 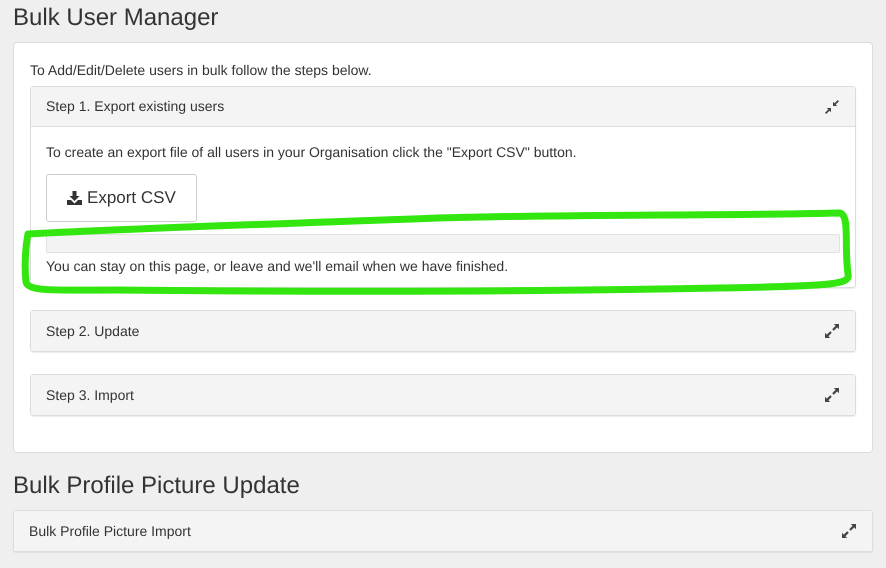 I want to click on panel-header: Step 3. Import, so click(x=443, y=395).